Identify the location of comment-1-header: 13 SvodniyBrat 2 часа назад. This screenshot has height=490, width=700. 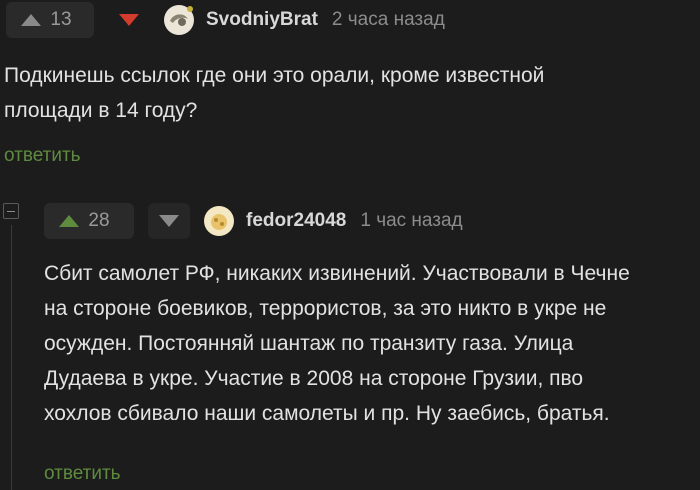
(225, 20).